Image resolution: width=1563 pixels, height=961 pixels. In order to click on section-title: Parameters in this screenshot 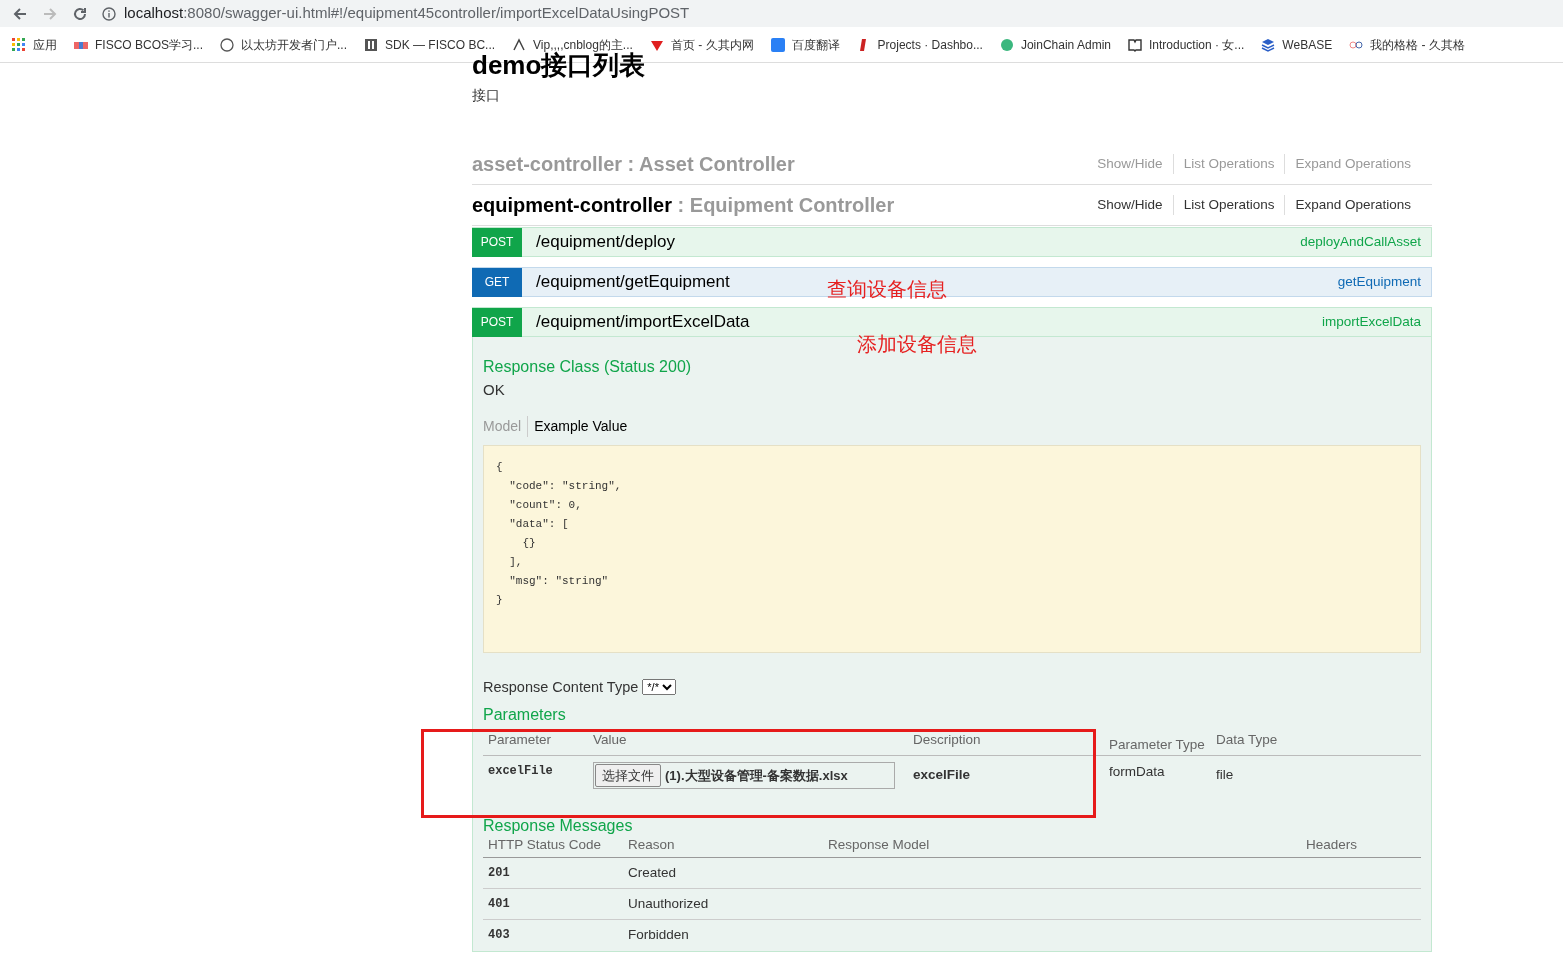, I will do `click(525, 712)`.